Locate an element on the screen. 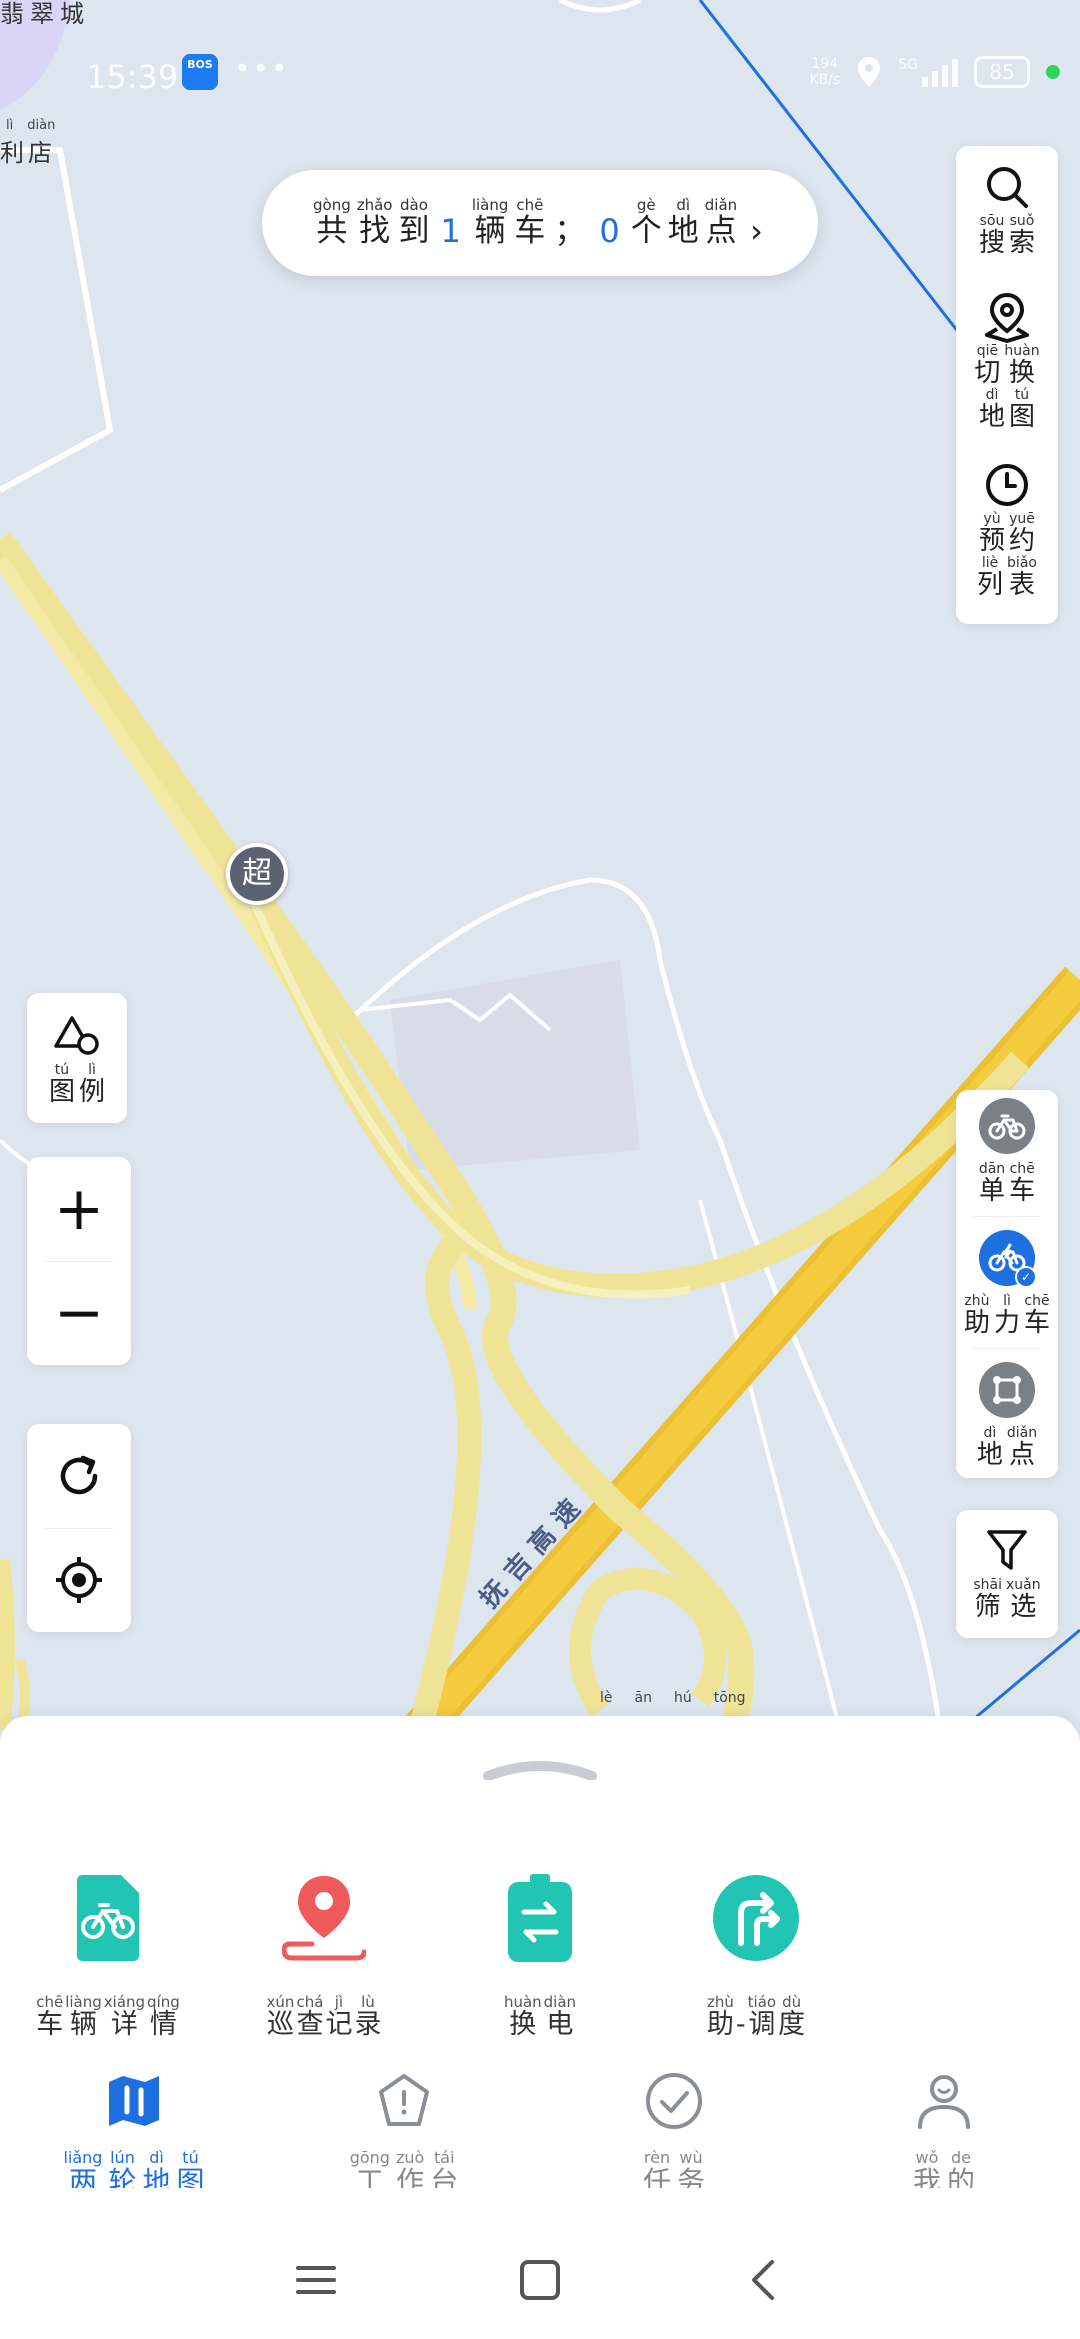  label-char: lù 录 is located at coordinates (367, 2017).